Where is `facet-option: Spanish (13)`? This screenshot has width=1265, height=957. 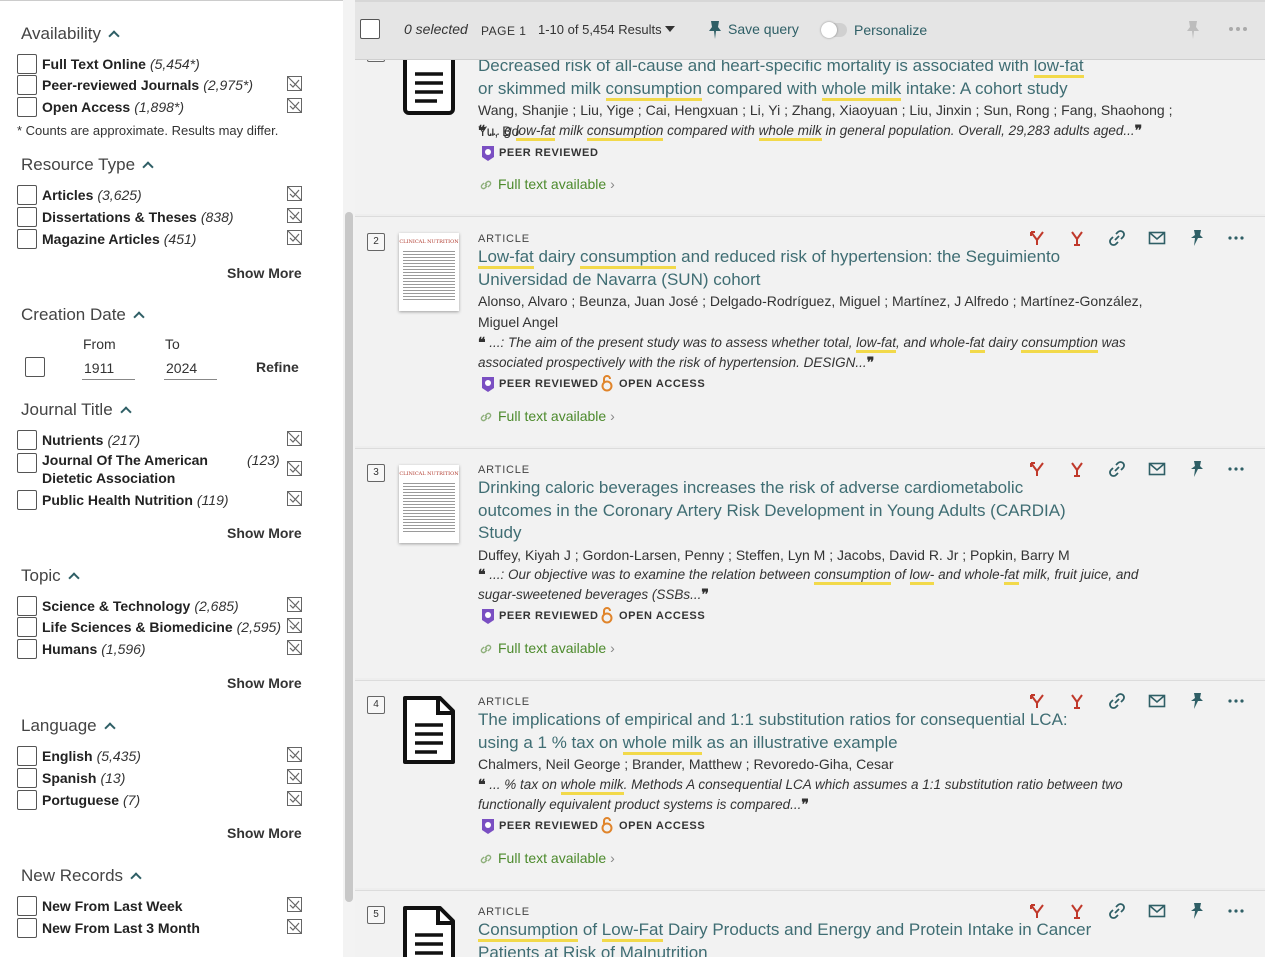 facet-option: Spanish (13) is located at coordinates (167, 778).